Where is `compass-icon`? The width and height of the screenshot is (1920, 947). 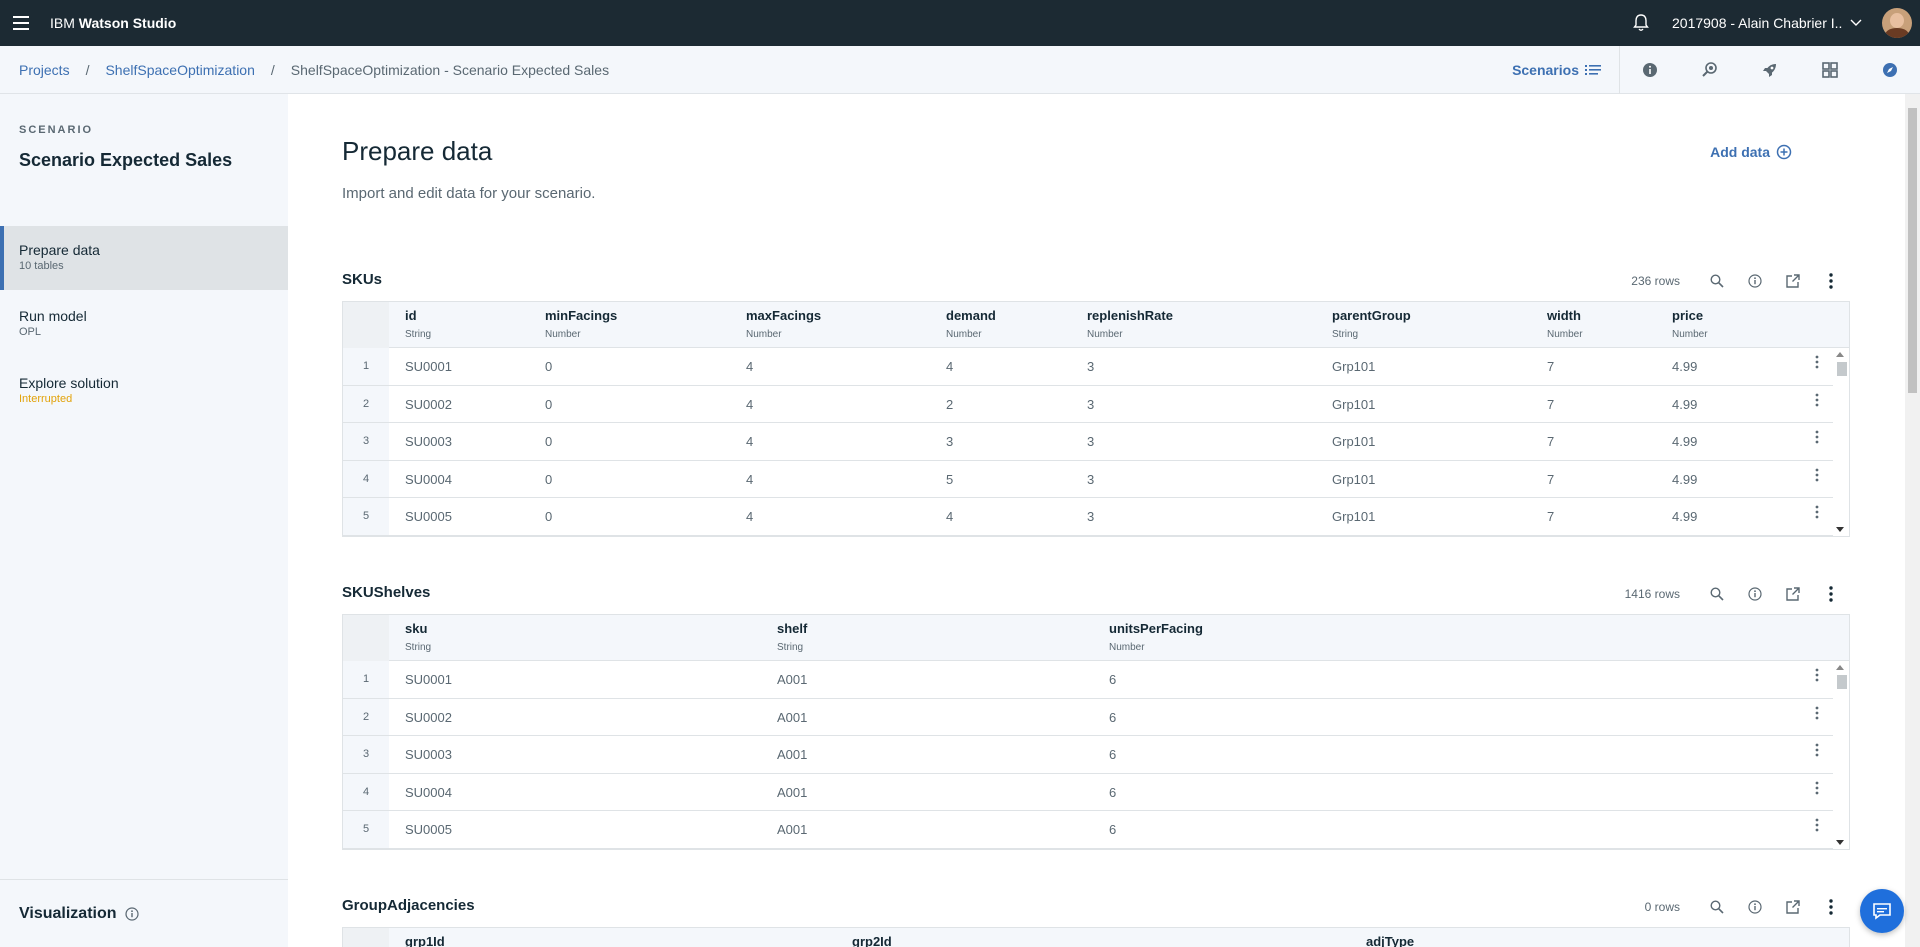
compass-icon is located at coordinates (1890, 70).